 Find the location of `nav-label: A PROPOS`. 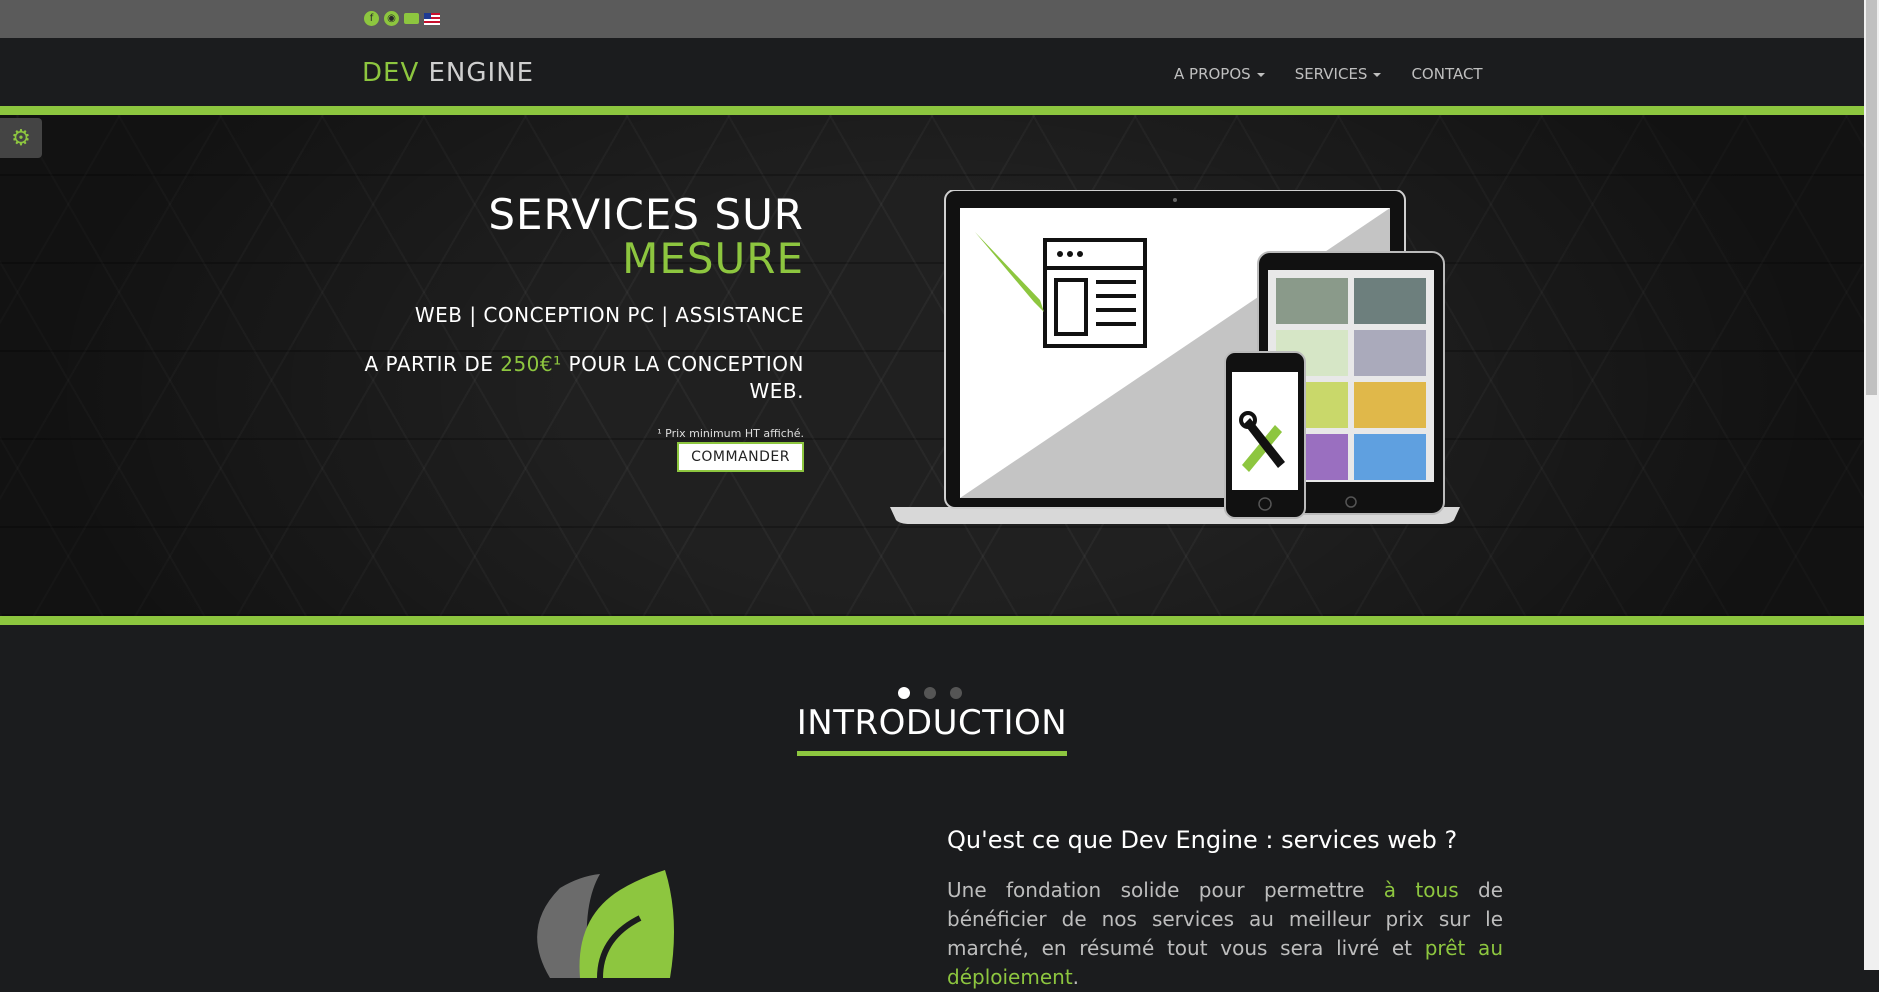

nav-label: A PROPOS is located at coordinates (1212, 74).